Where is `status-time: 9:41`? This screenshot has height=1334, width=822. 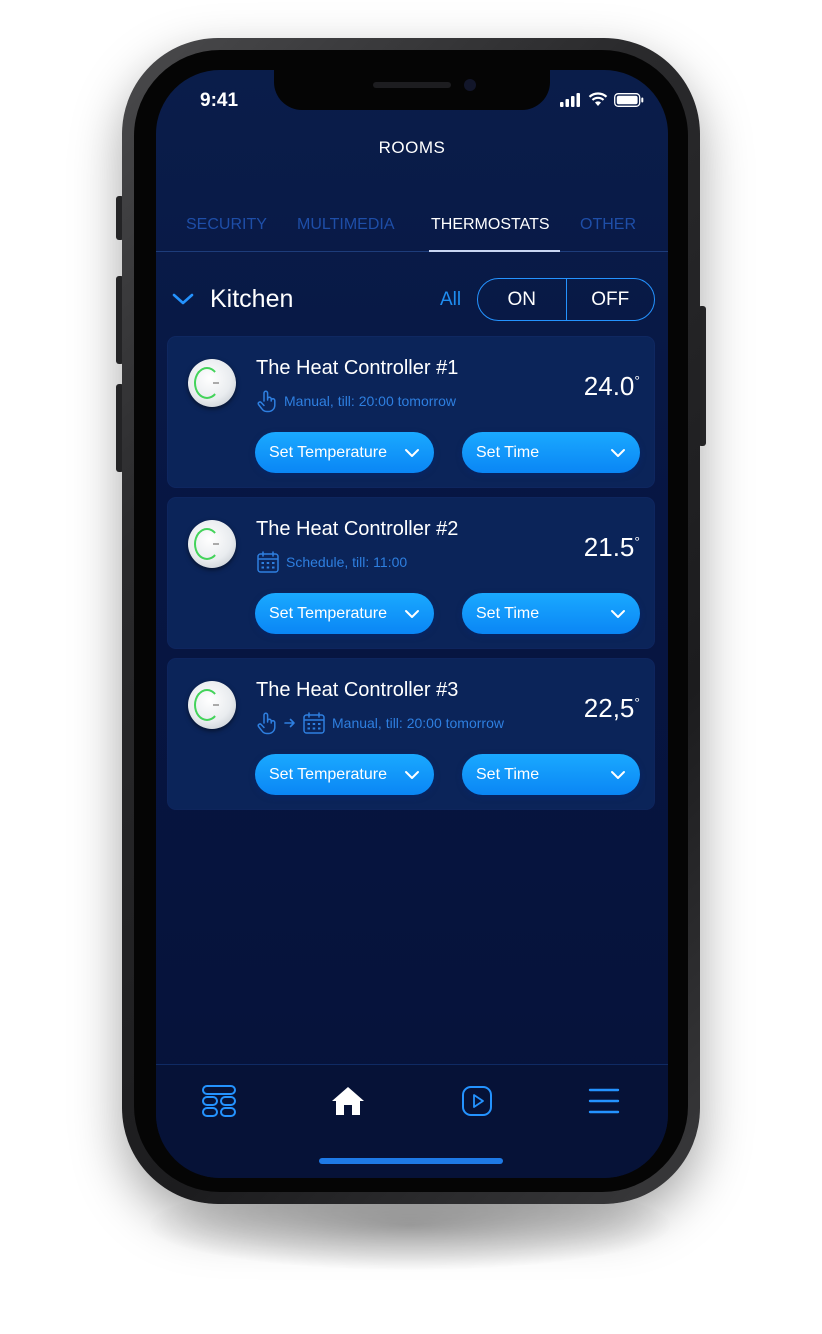
status-time: 9:41 is located at coordinates (219, 100).